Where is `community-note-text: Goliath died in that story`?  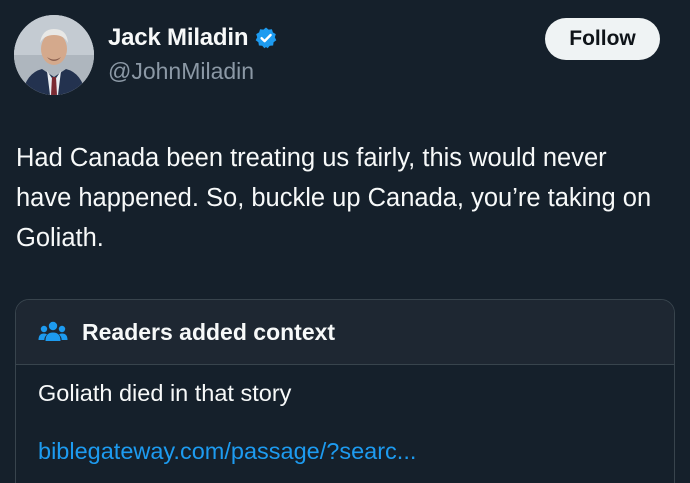
community-note-text: Goliath died in that story is located at coordinates (165, 393).